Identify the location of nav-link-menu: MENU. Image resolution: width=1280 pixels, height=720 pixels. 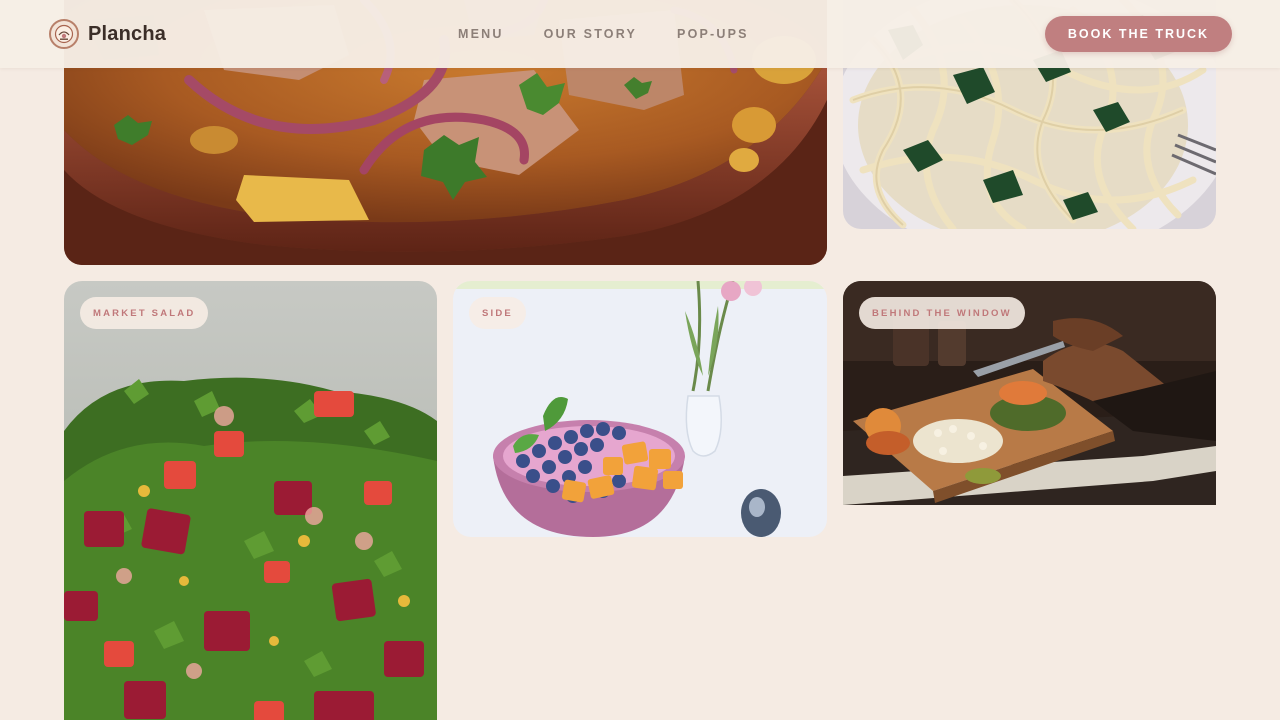
(481, 34).